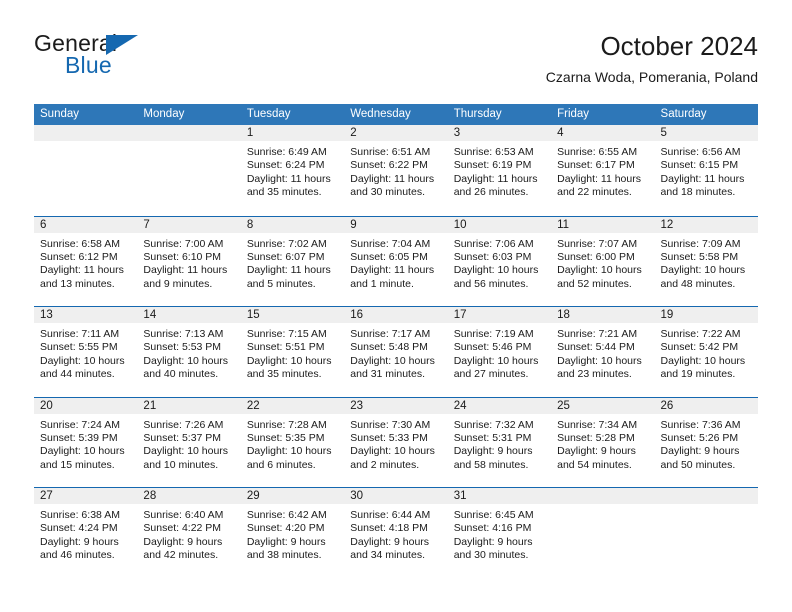 The image size is (792, 612). Describe the element at coordinates (492, 256) in the screenshot. I see `sunset-text: Sunset: 6:03 PM` at that location.